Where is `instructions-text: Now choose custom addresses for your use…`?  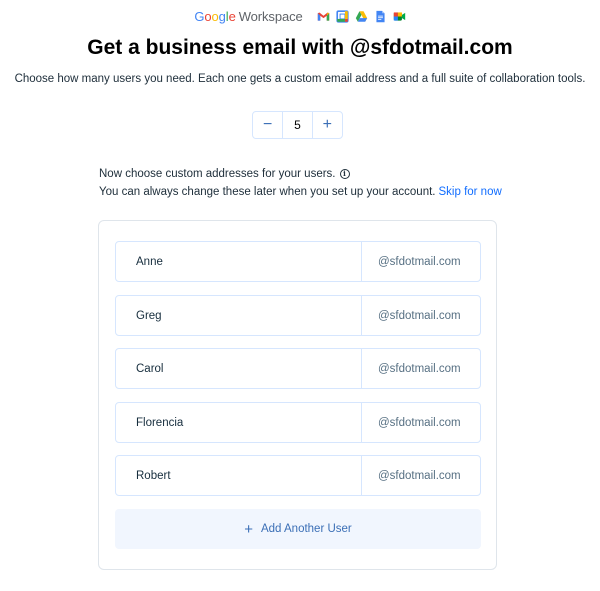 instructions-text: Now choose custom addresses for your use… is located at coordinates (217, 174).